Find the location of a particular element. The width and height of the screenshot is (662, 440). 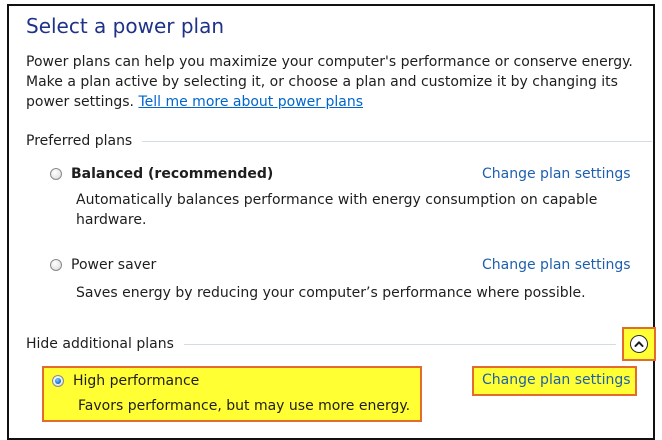

balanced-plan-name: Balanced (recommended) is located at coordinates (172, 174).